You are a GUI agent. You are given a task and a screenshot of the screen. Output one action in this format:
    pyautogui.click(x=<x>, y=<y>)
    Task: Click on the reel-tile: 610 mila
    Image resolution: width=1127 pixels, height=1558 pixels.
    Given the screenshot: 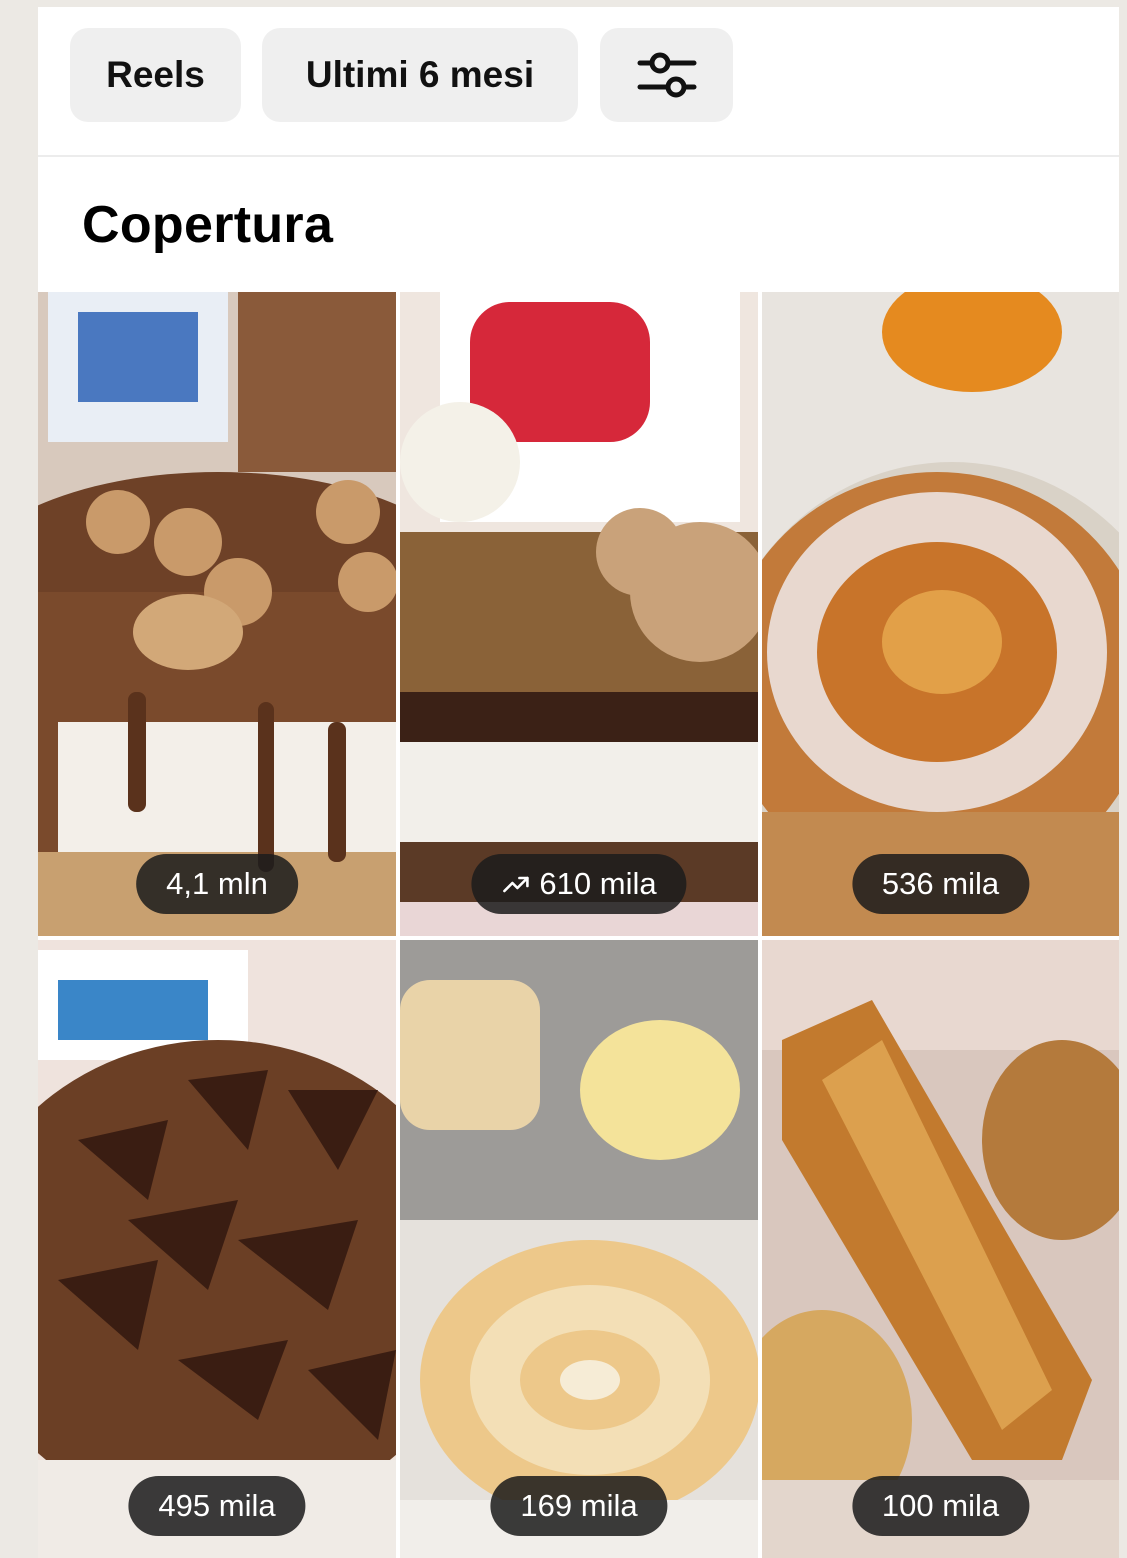 What is the action you would take?
    pyautogui.click(x=579, y=614)
    